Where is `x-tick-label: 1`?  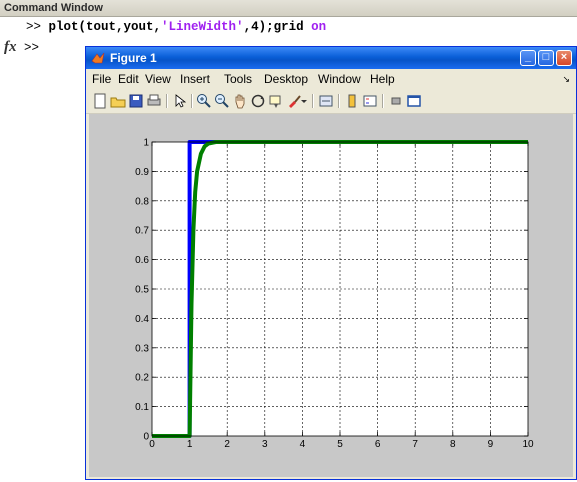 x-tick-label: 1 is located at coordinates (190, 444).